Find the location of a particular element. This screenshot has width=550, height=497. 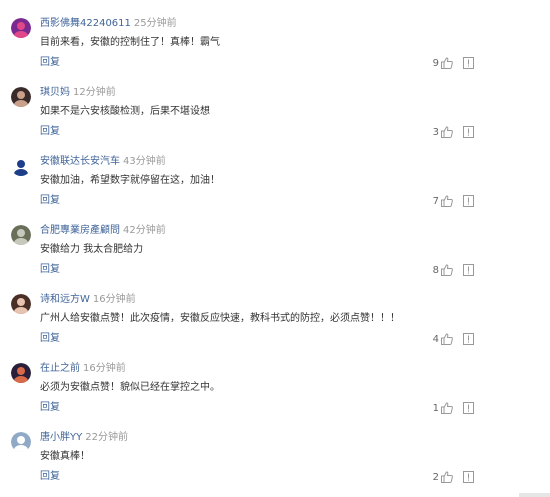

comment-meta: 合肥專業房產顧問 42分钟前 is located at coordinates (103, 231).